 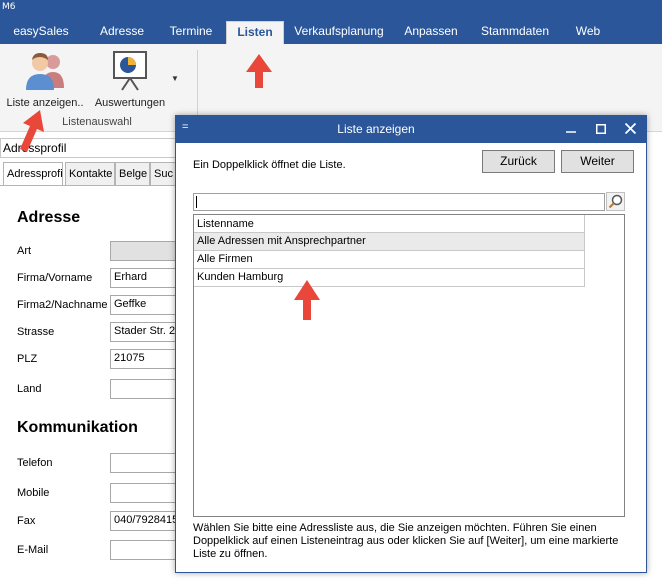 What do you see at coordinates (49, 217) in the screenshot?
I see `section-heading-address: Adresse` at bounding box center [49, 217].